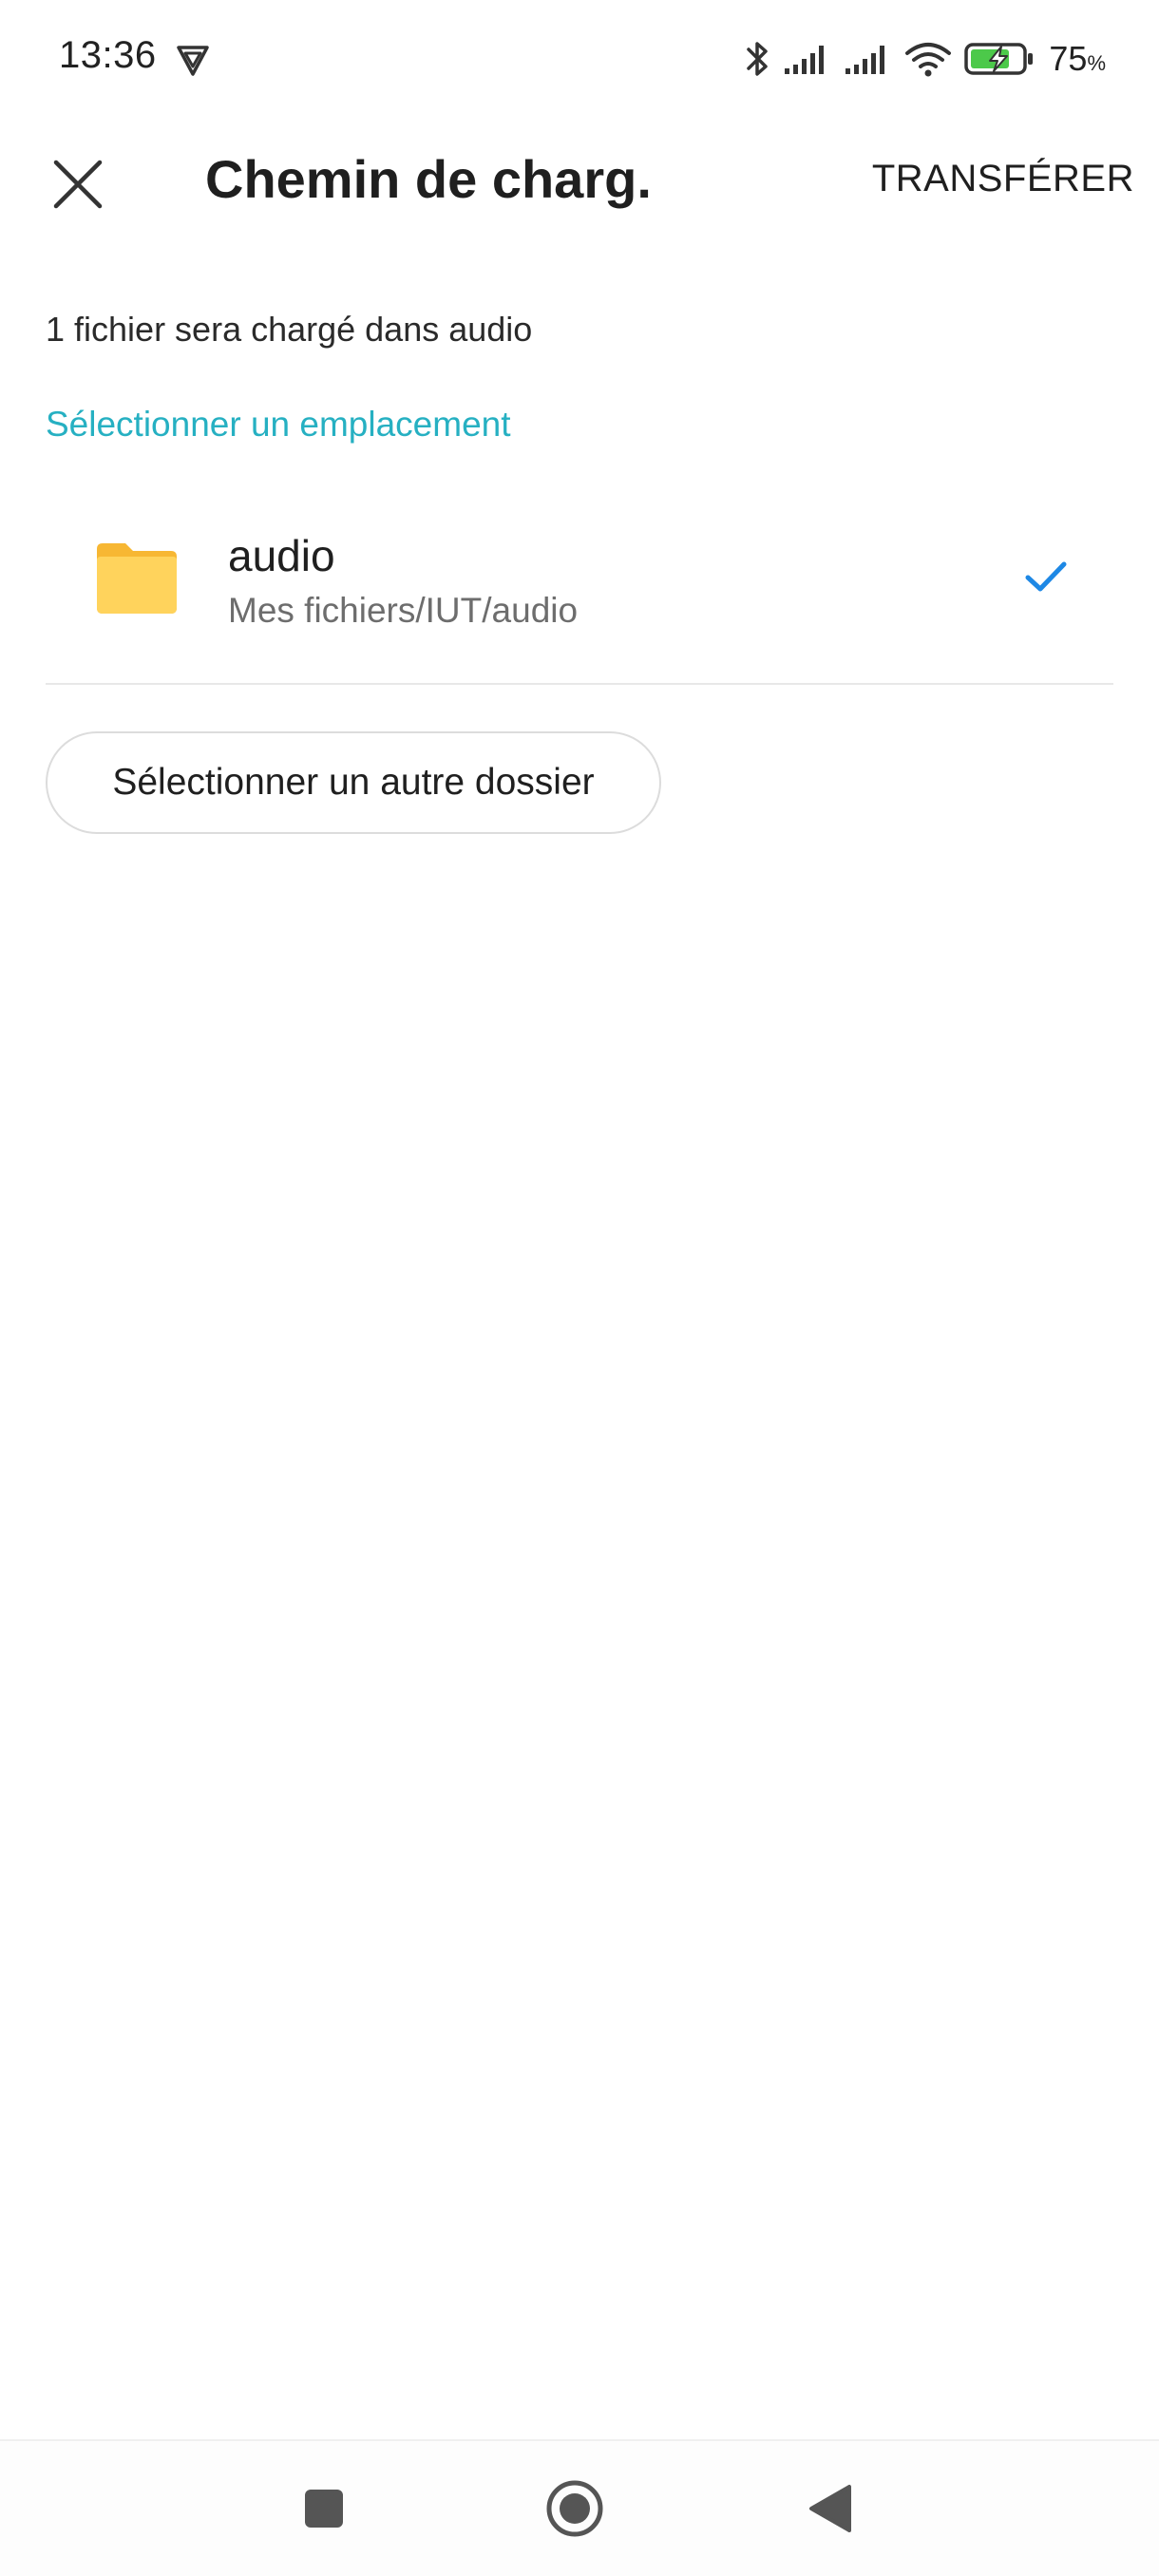 The image size is (1159, 2576). What do you see at coordinates (1077, 58) in the screenshot?
I see `battery-percent: 75%` at bounding box center [1077, 58].